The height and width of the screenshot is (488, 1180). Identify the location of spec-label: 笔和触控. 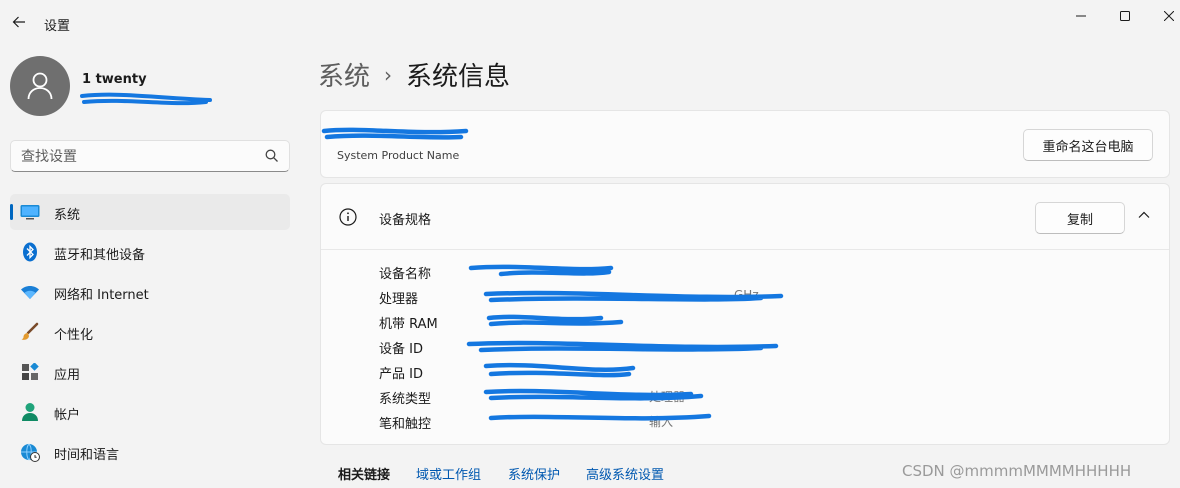
(405, 424).